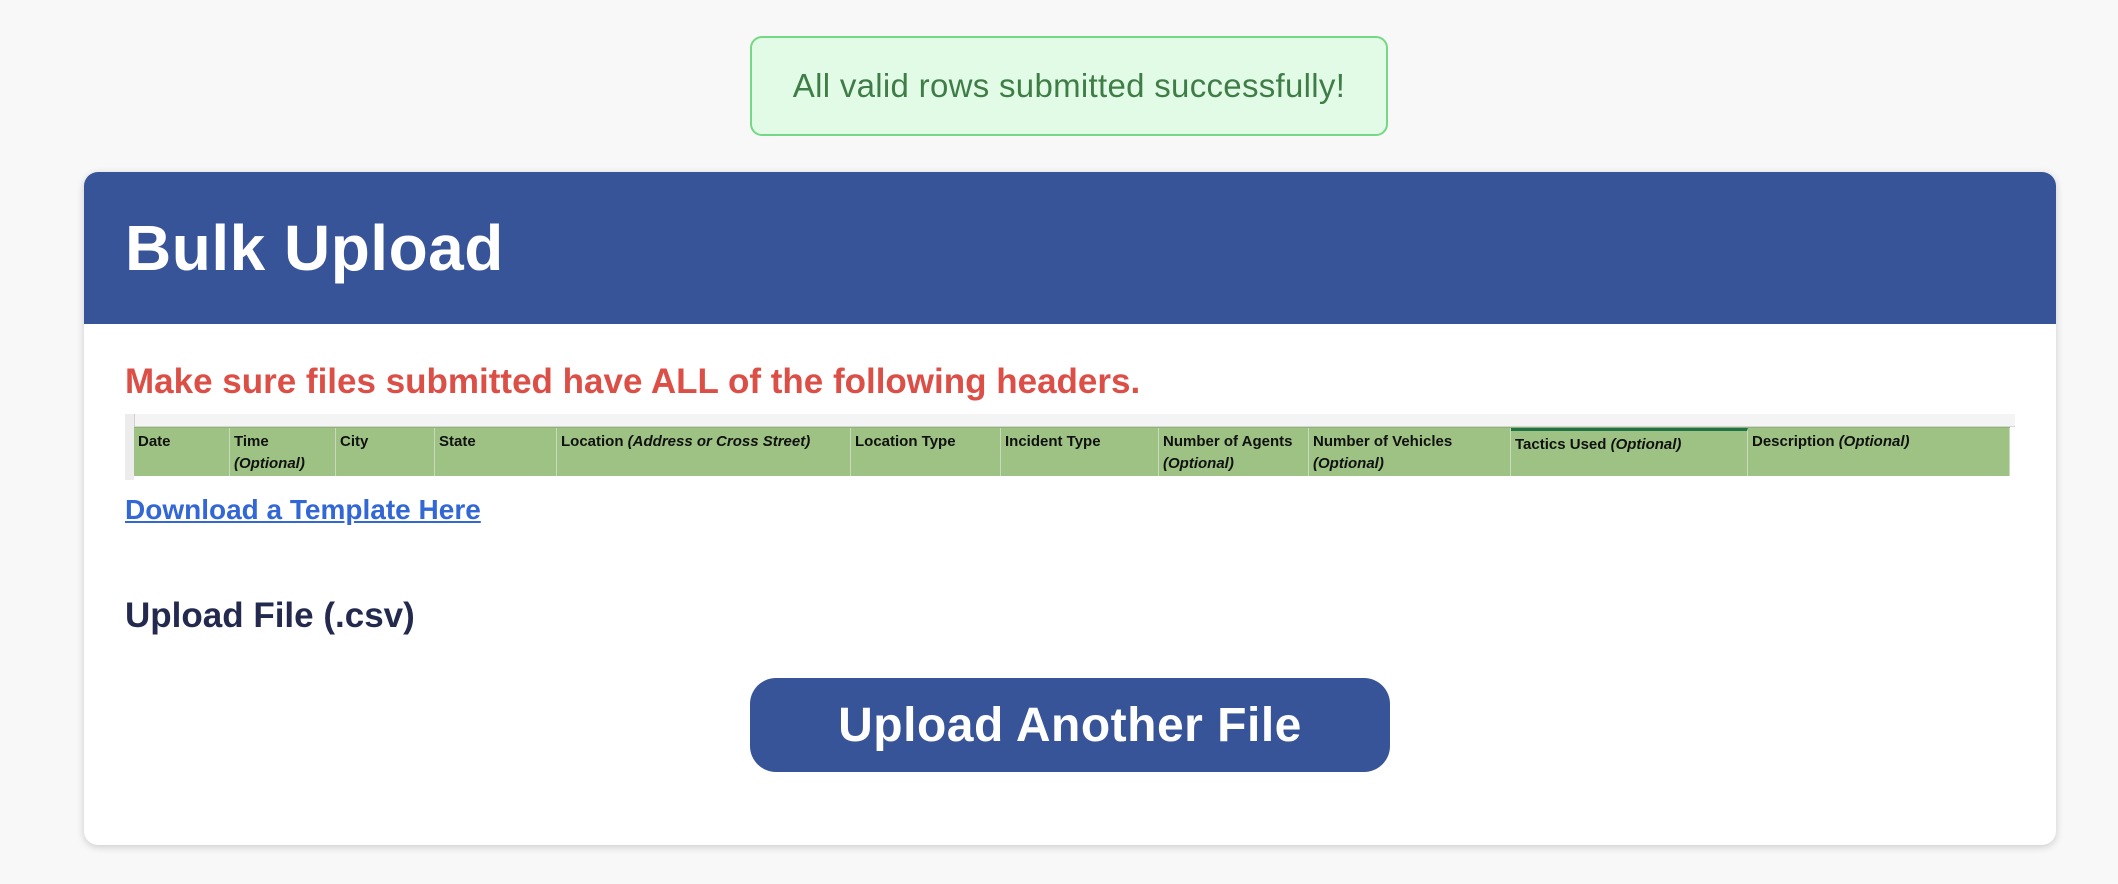 The image size is (2118, 884). Describe the element at coordinates (1561, 444) in the screenshot. I see `column-label: Tactics Used` at that location.